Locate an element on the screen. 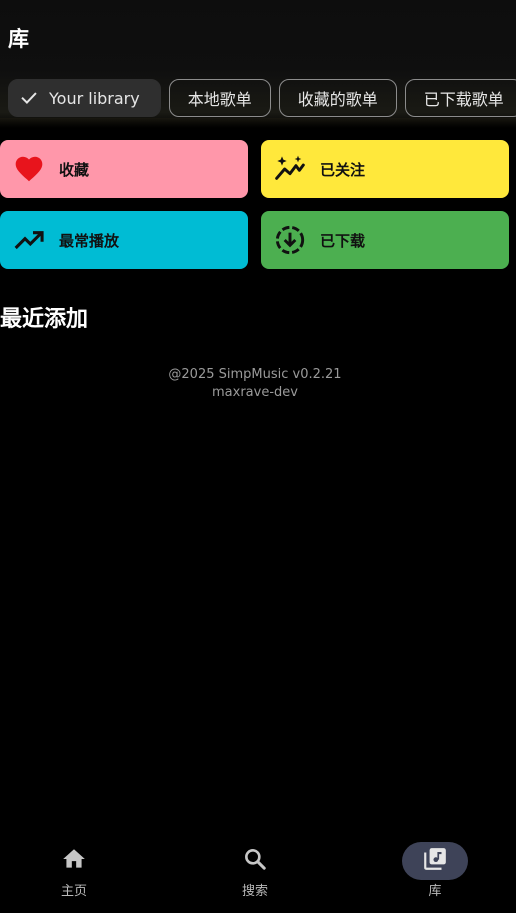 Image resolution: width=516 pixels, height=913 pixels. chip-label: 收藏的歌单 is located at coordinates (337, 99).